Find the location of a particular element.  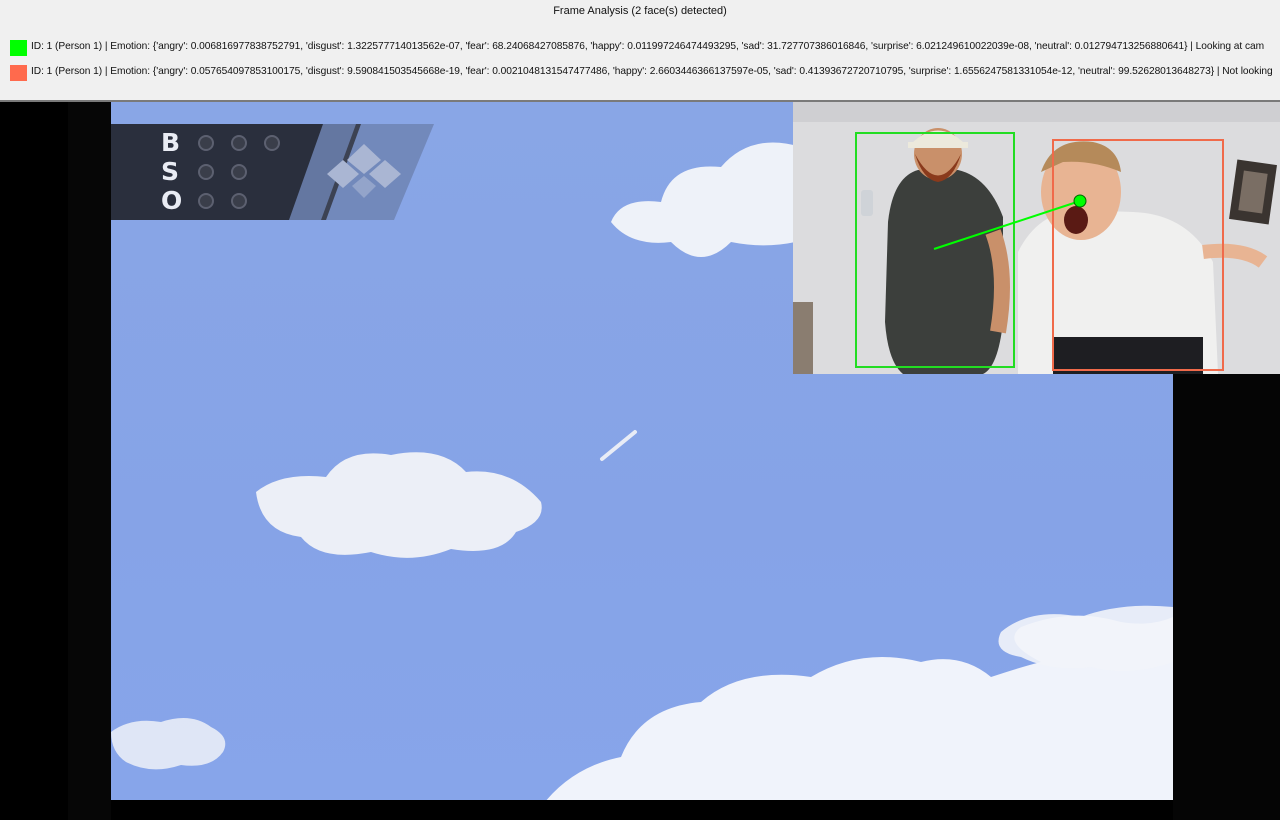

frame-analysis-title: Frame Analysis (2 face(s) detected) is located at coordinates (640, 11).